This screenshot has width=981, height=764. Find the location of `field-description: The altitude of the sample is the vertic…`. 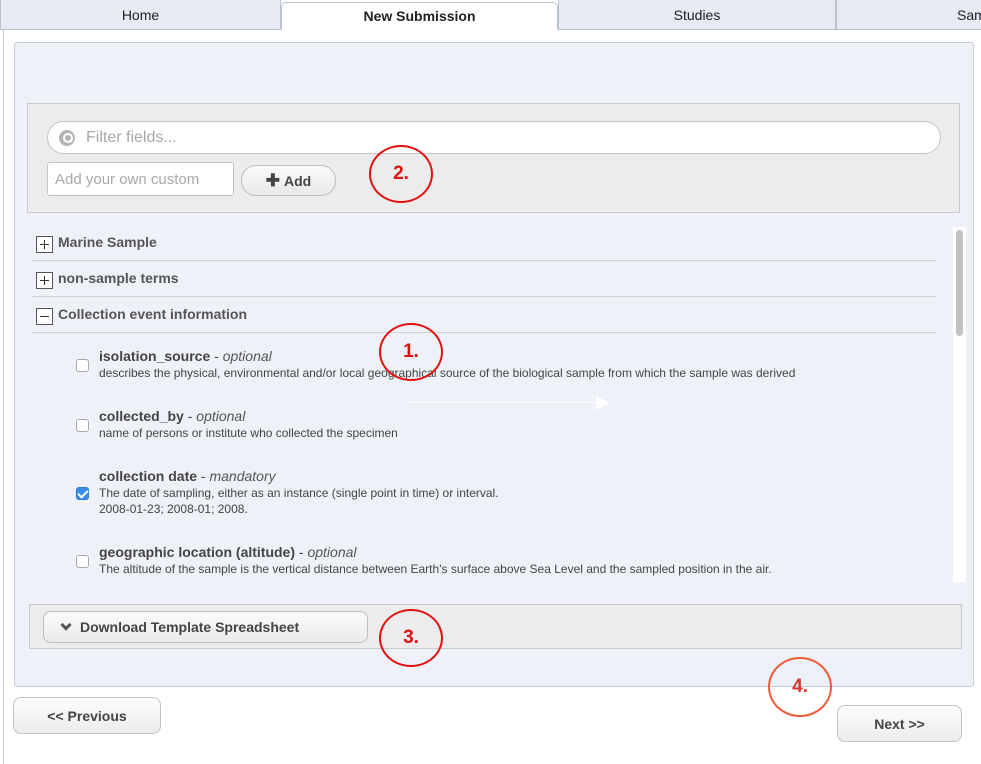

field-description: The altitude of the sample is the vertic… is located at coordinates (435, 569).